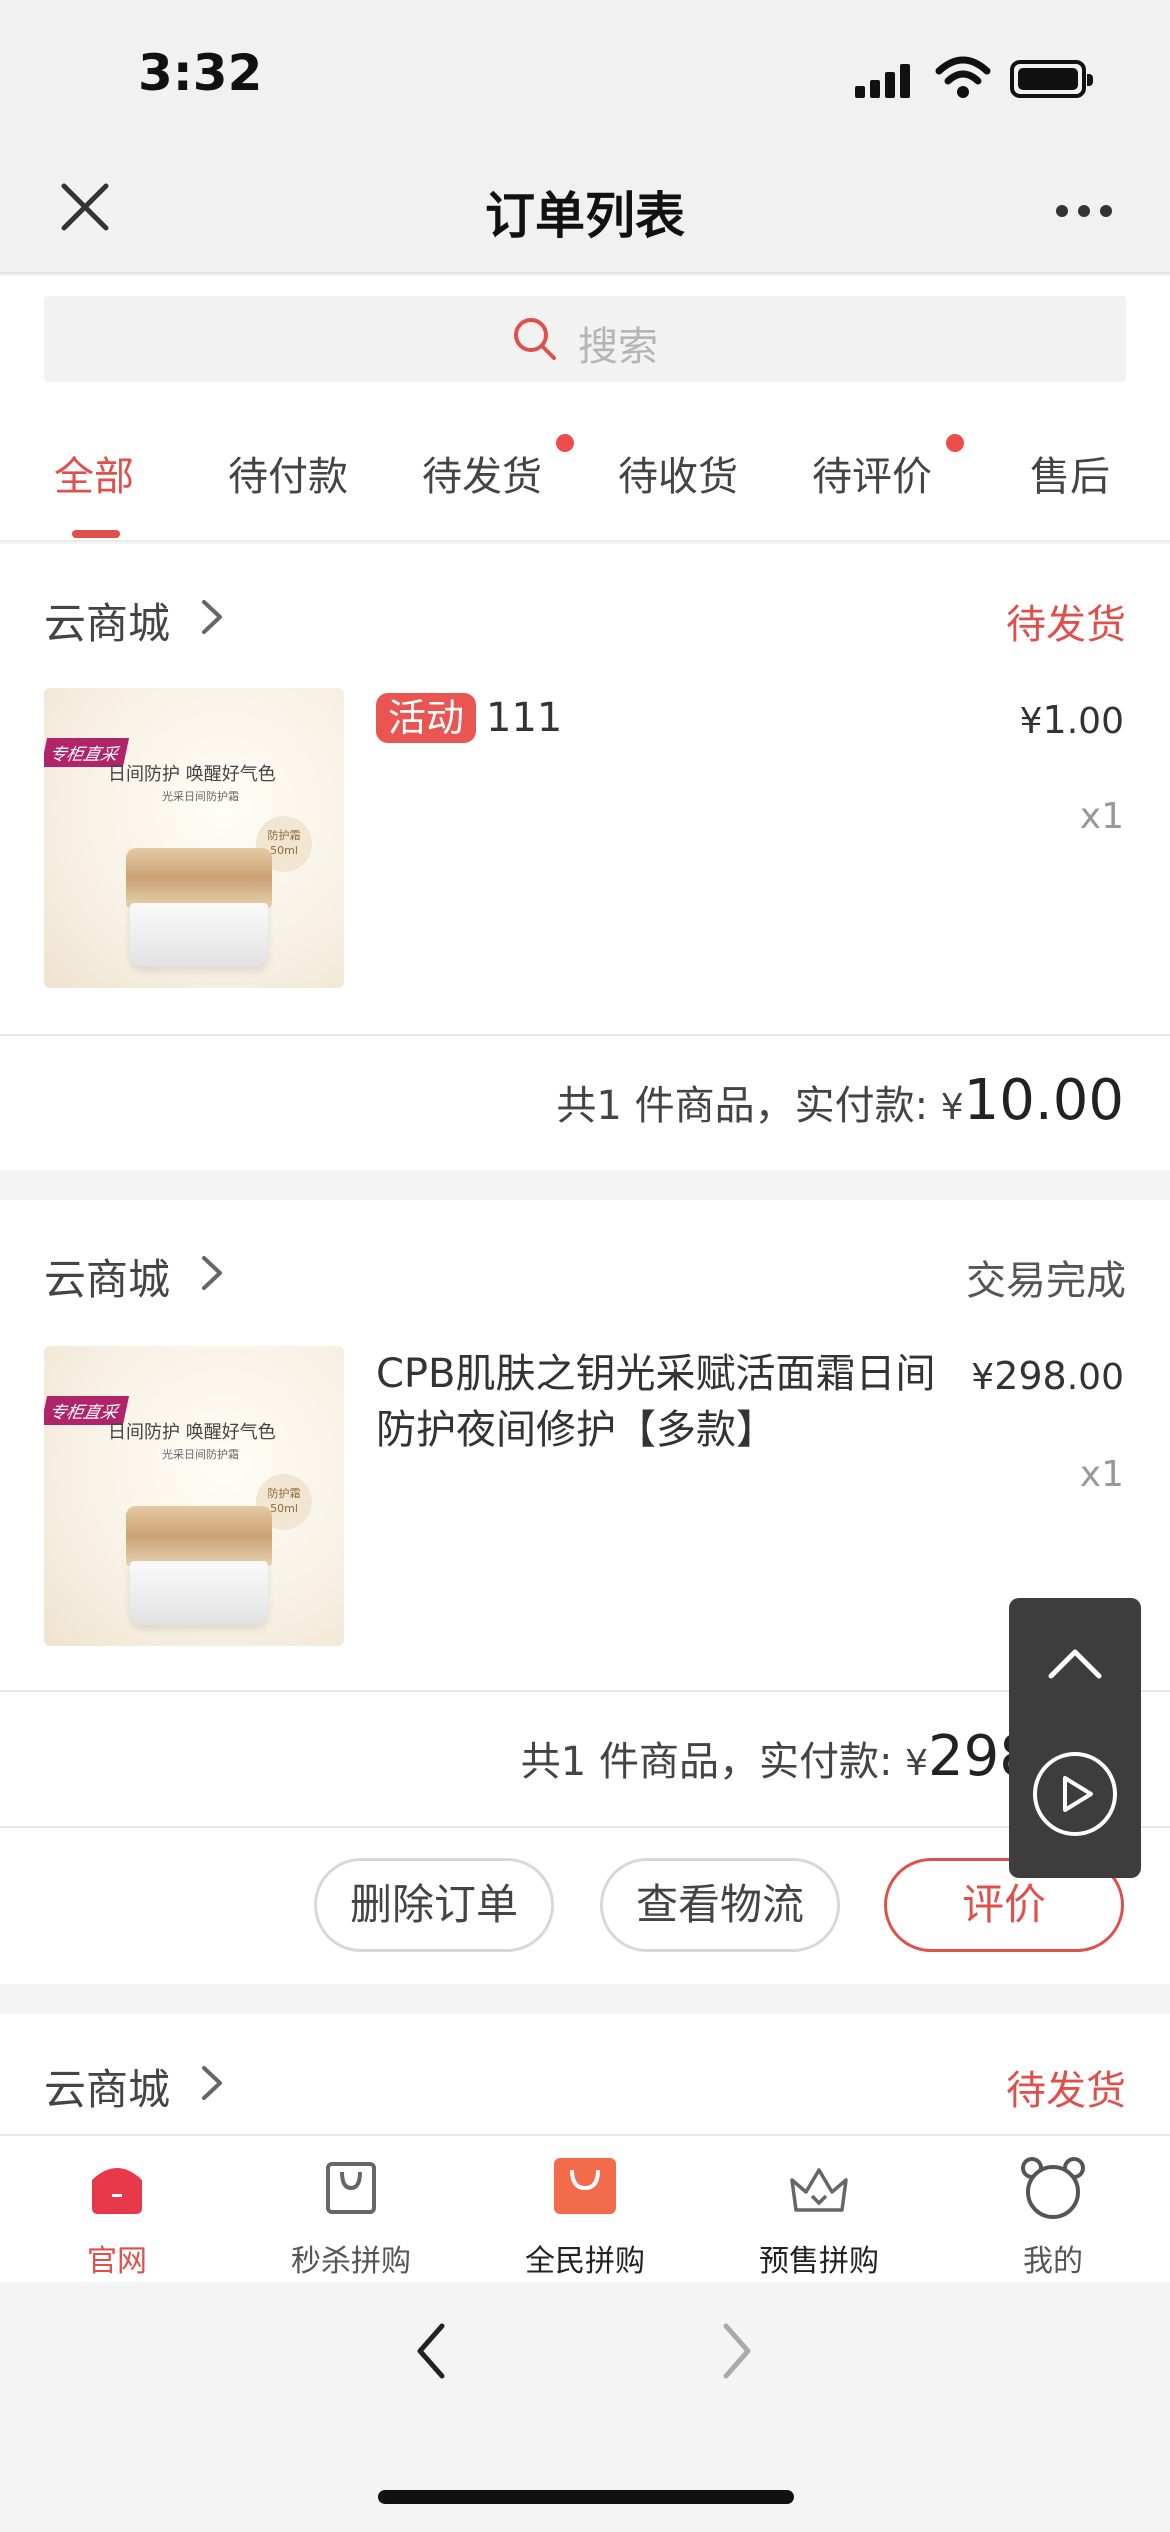  Describe the element at coordinates (720, 1905) in the screenshot. I see `view-logistics-button: 查看物流` at that location.